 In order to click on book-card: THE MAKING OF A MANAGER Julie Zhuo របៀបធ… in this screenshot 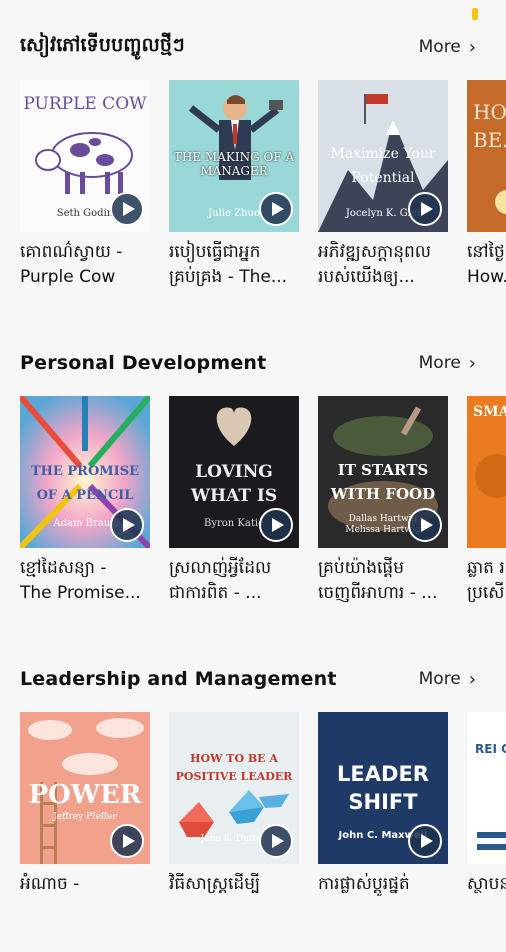, I will do `click(234, 185)`.